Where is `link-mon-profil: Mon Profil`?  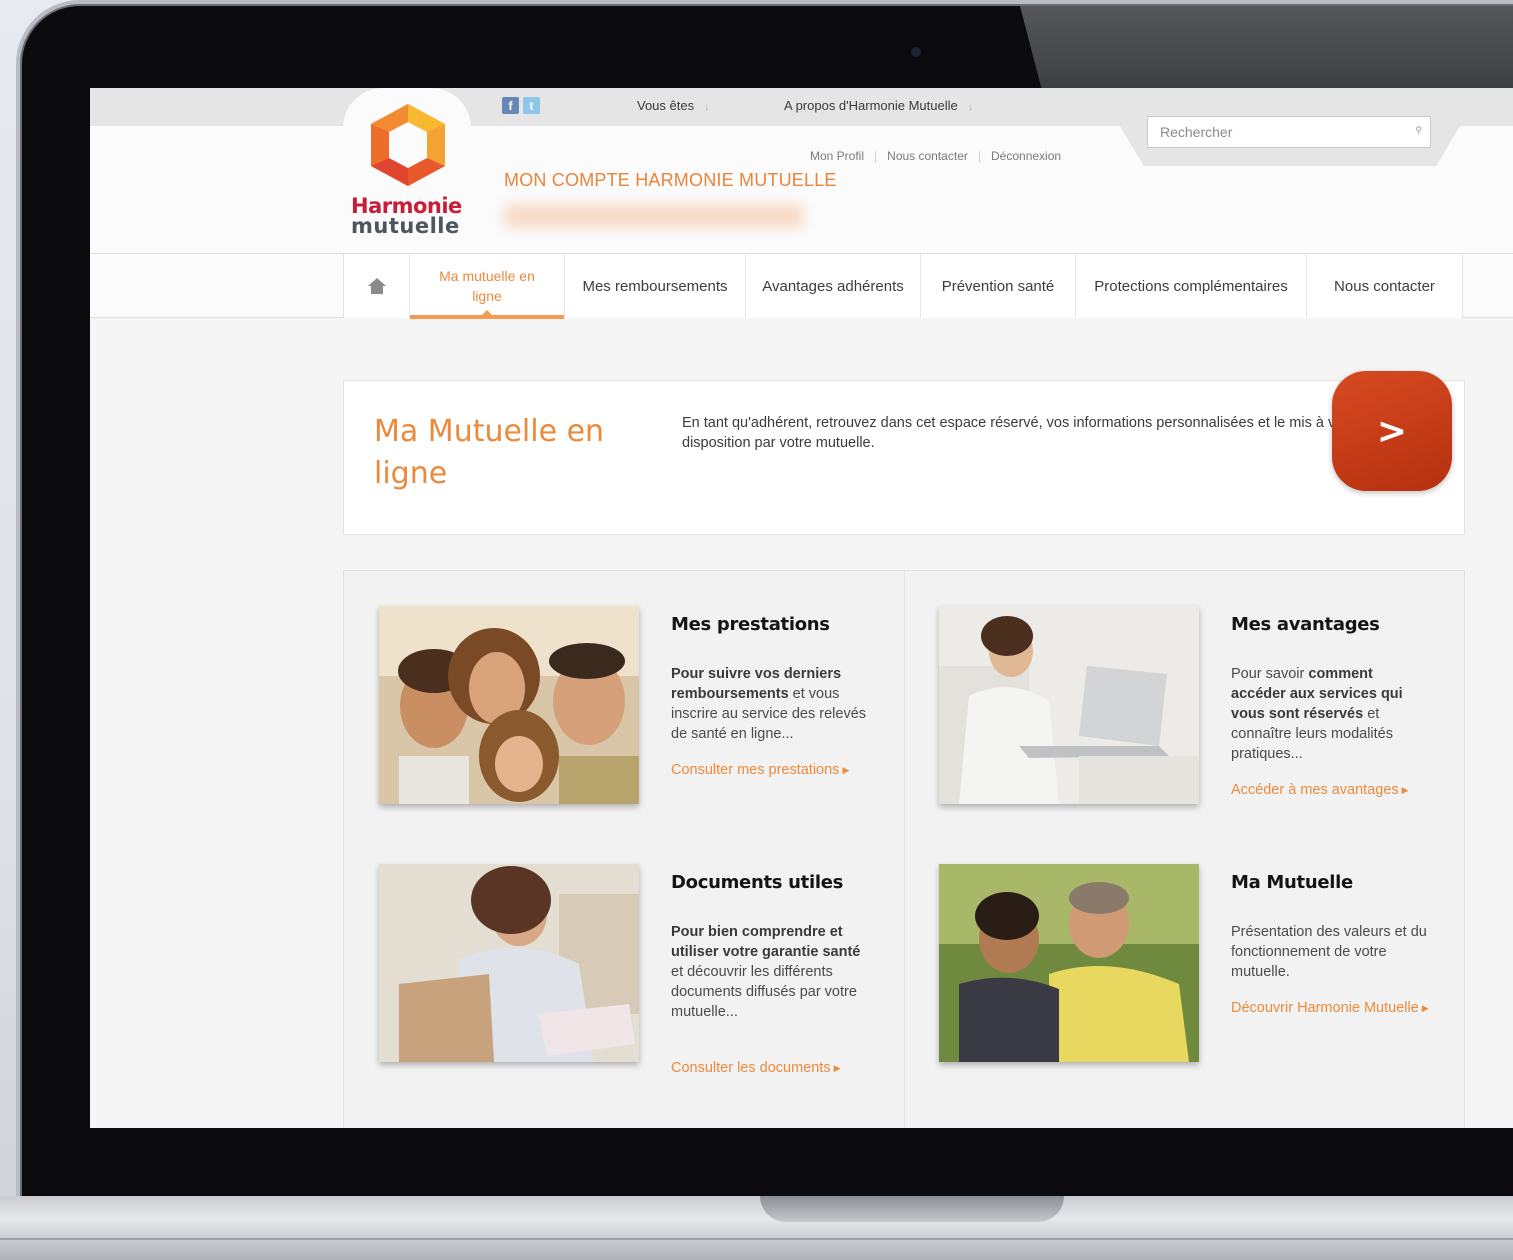
link-mon-profil: Mon Profil is located at coordinates (837, 156).